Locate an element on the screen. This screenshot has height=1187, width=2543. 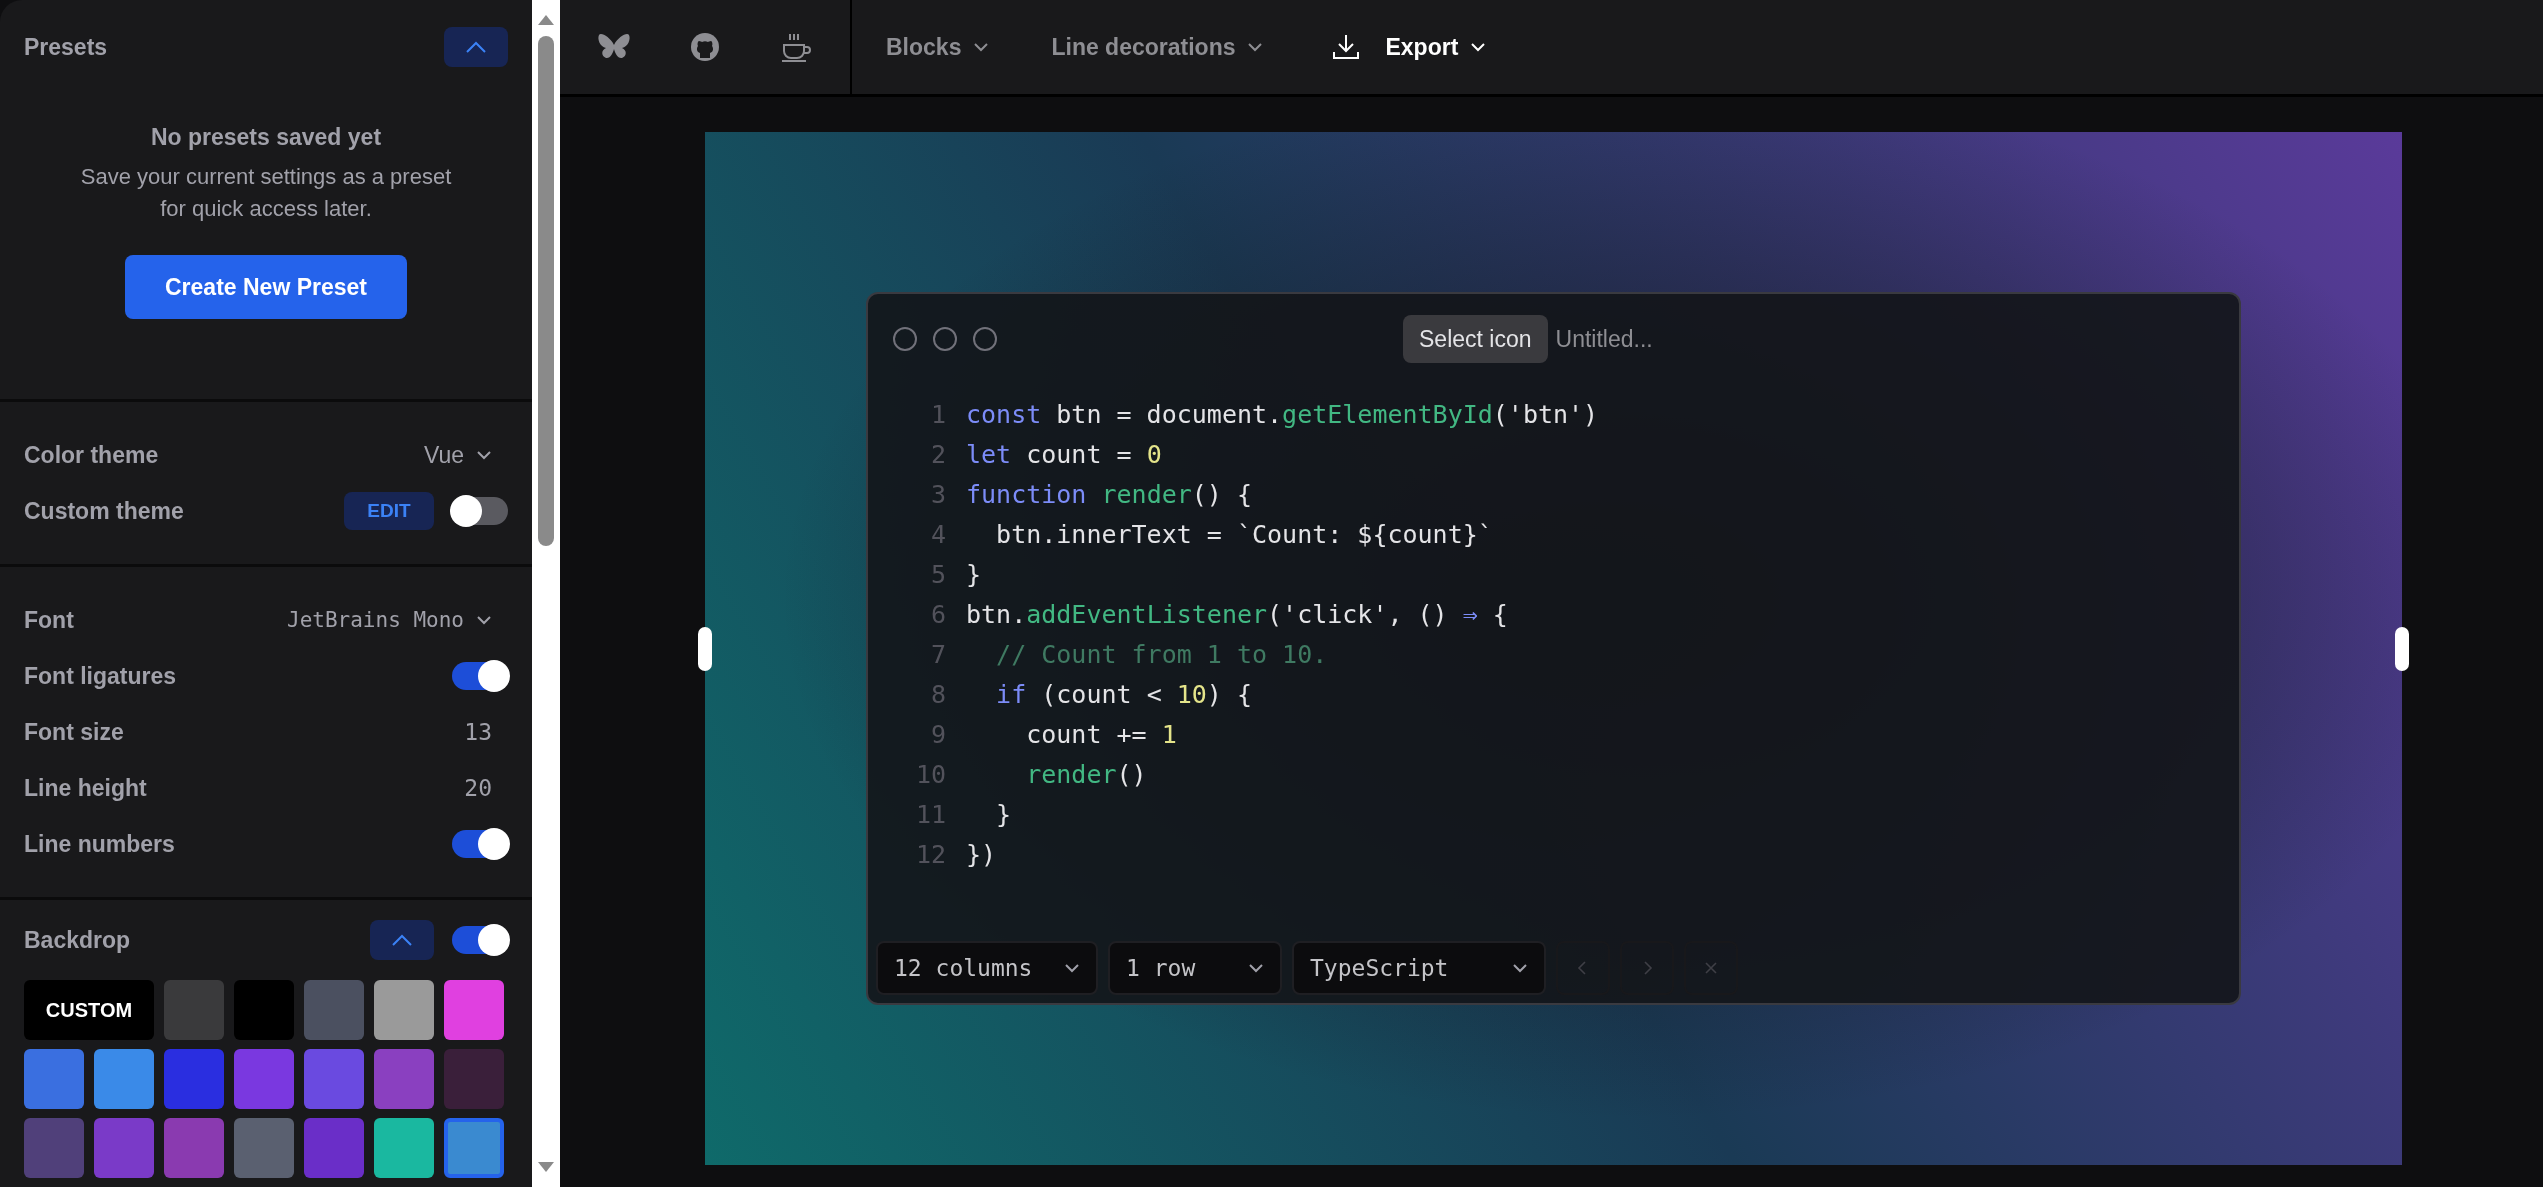
setting-label: Font size is located at coordinates (74, 732).